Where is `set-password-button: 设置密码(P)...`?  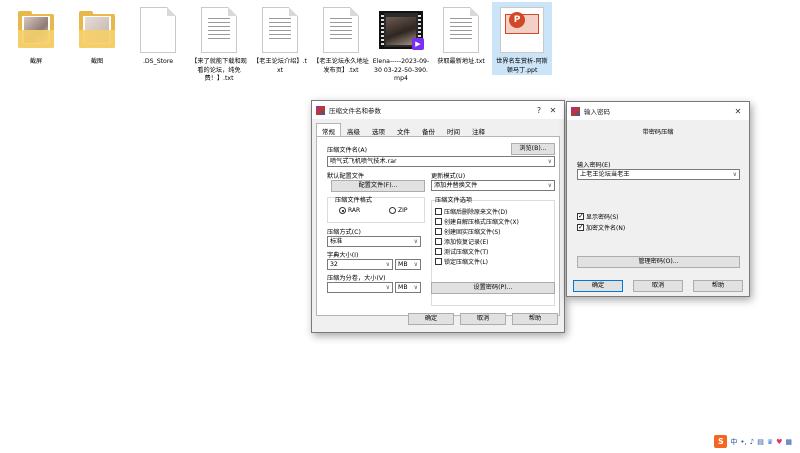
set-password-button: 设置密码(P)... is located at coordinates (493, 288).